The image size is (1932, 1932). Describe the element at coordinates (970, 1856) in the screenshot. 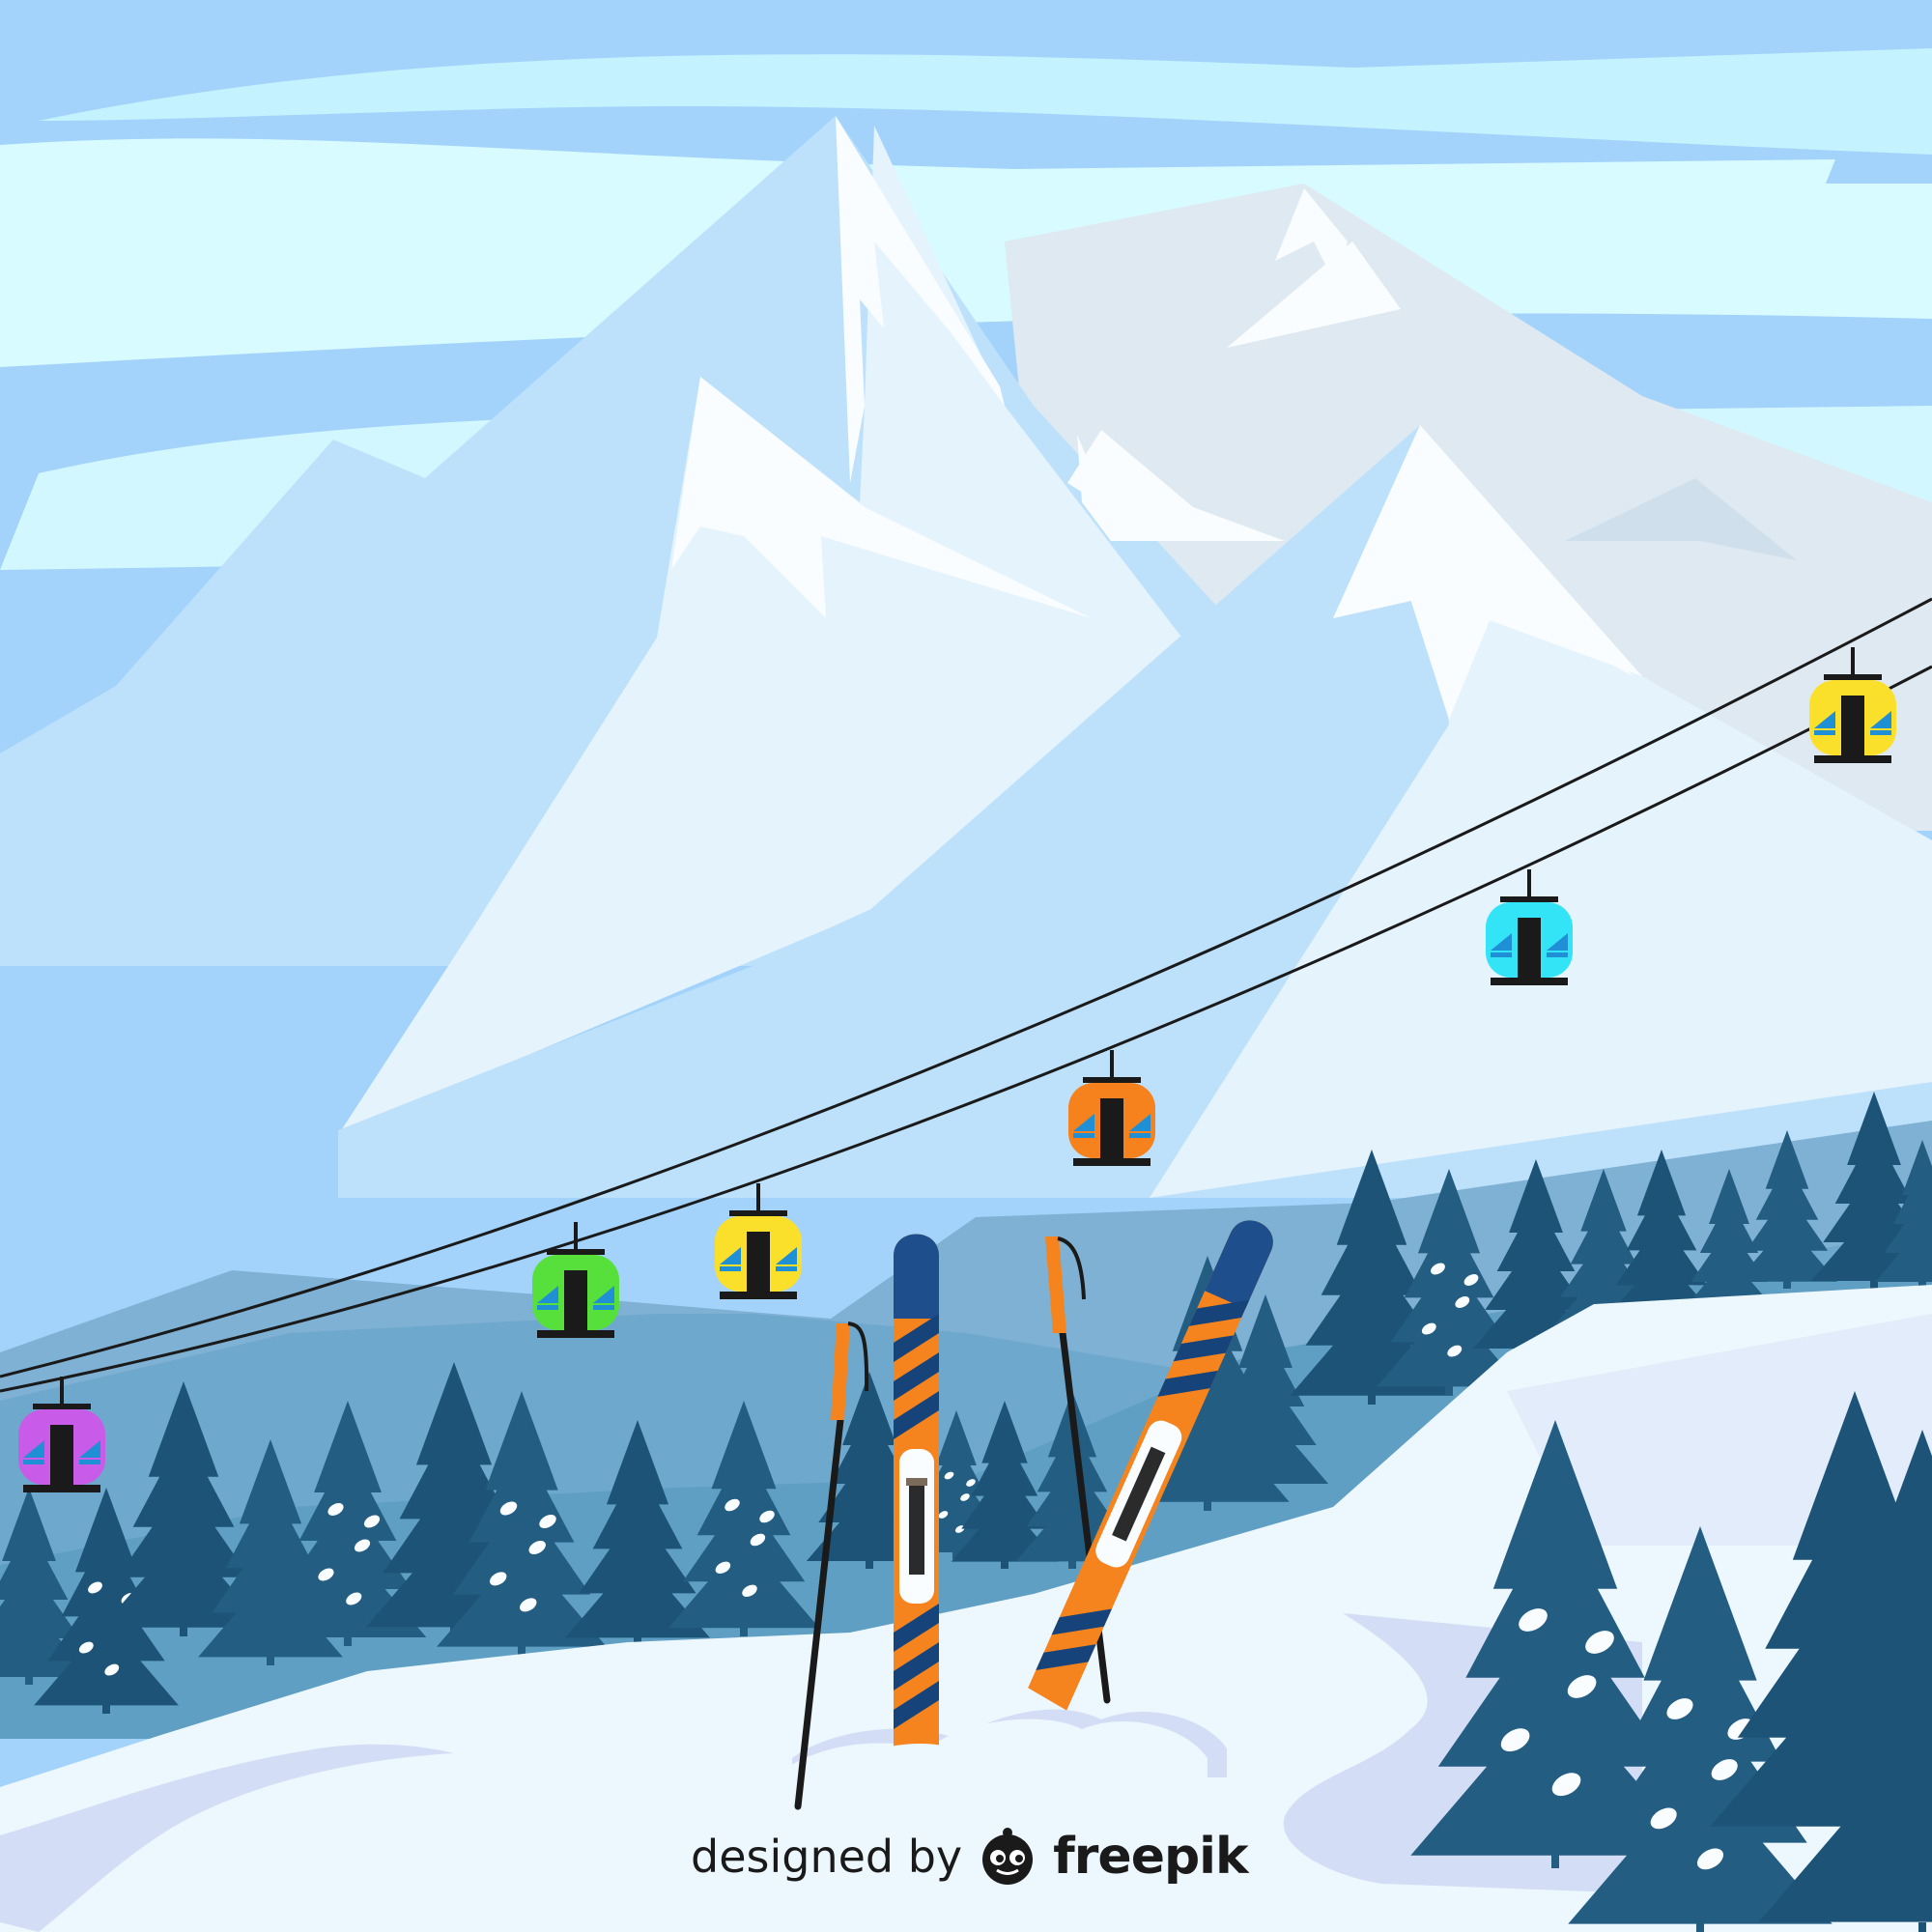

I see `freepik-credit: designed by freepik` at that location.